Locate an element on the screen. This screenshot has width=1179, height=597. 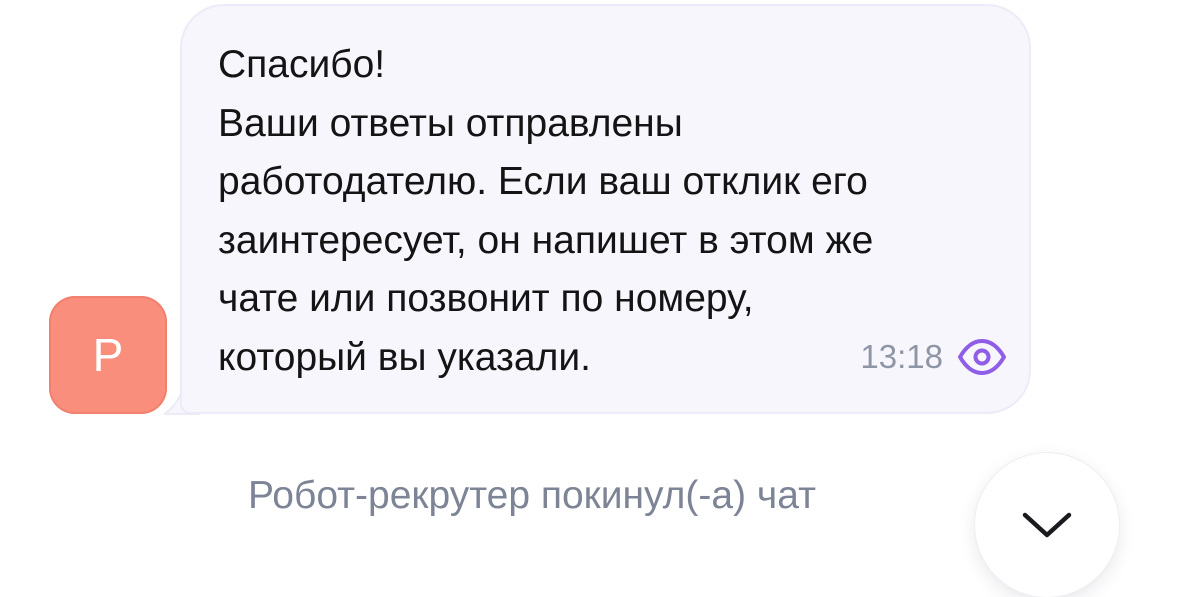
system-note: Робот-рекрутер покинул(-а) чат is located at coordinates (532, 495).